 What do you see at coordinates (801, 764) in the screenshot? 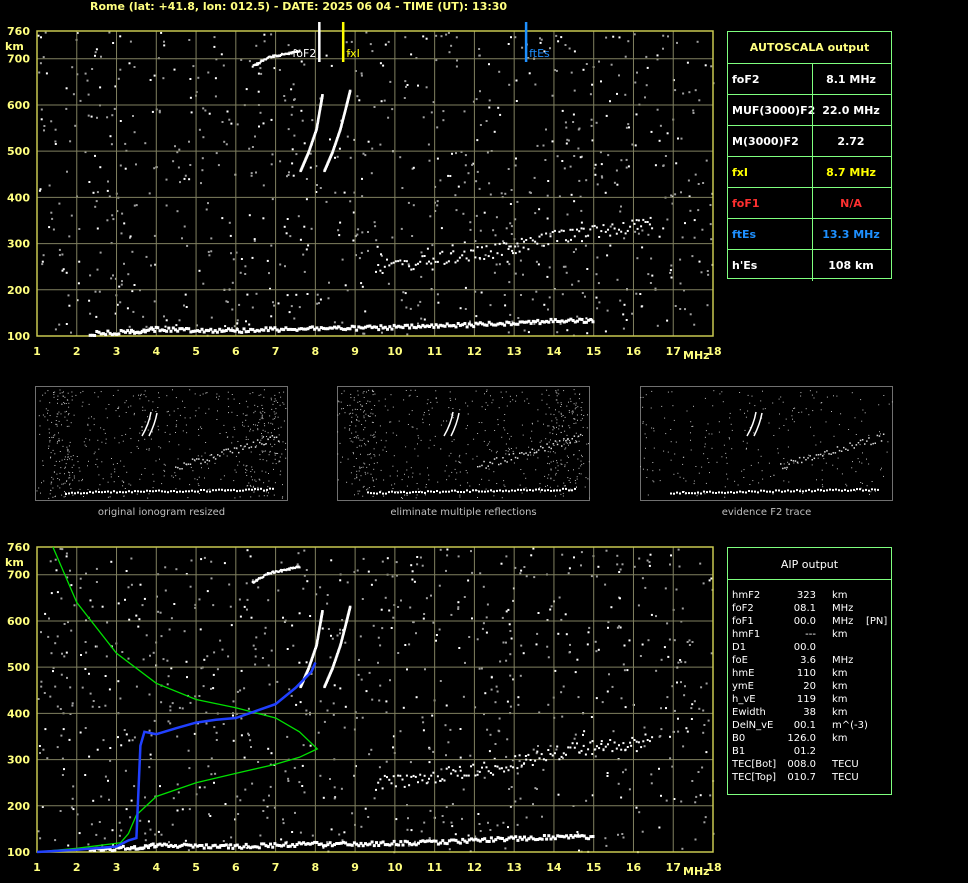
I see `aip-value: 008.0` at bounding box center [801, 764].